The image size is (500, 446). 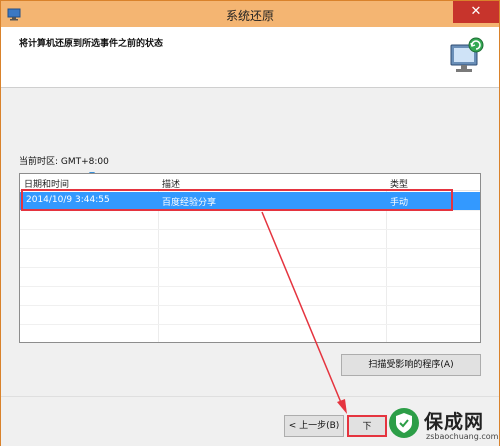 I want to click on page-heading: 将计算机还原到所选事件之前的状态, so click(x=91, y=44).